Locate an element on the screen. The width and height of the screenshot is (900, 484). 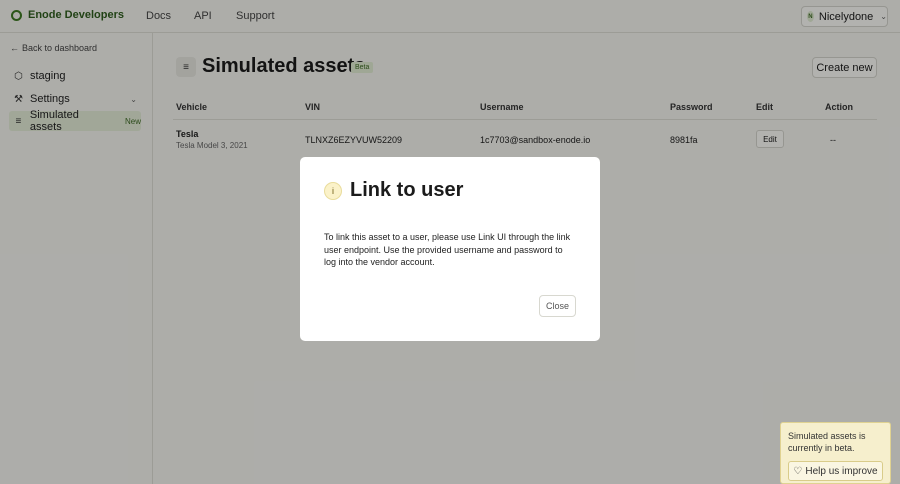
dialog-title: Link to user is located at coordinates (407, 190).